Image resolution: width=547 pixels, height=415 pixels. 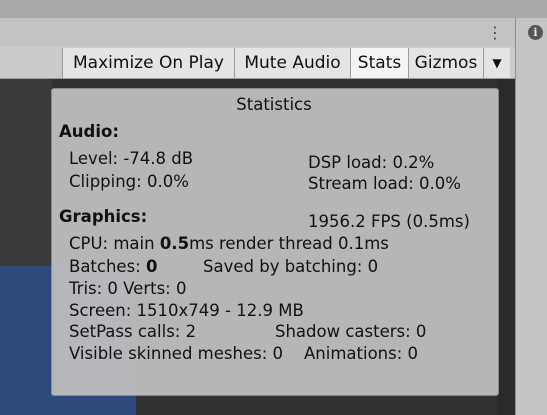 I want to click on batches-stats: Batches: 0, so click(x=113, y=267).